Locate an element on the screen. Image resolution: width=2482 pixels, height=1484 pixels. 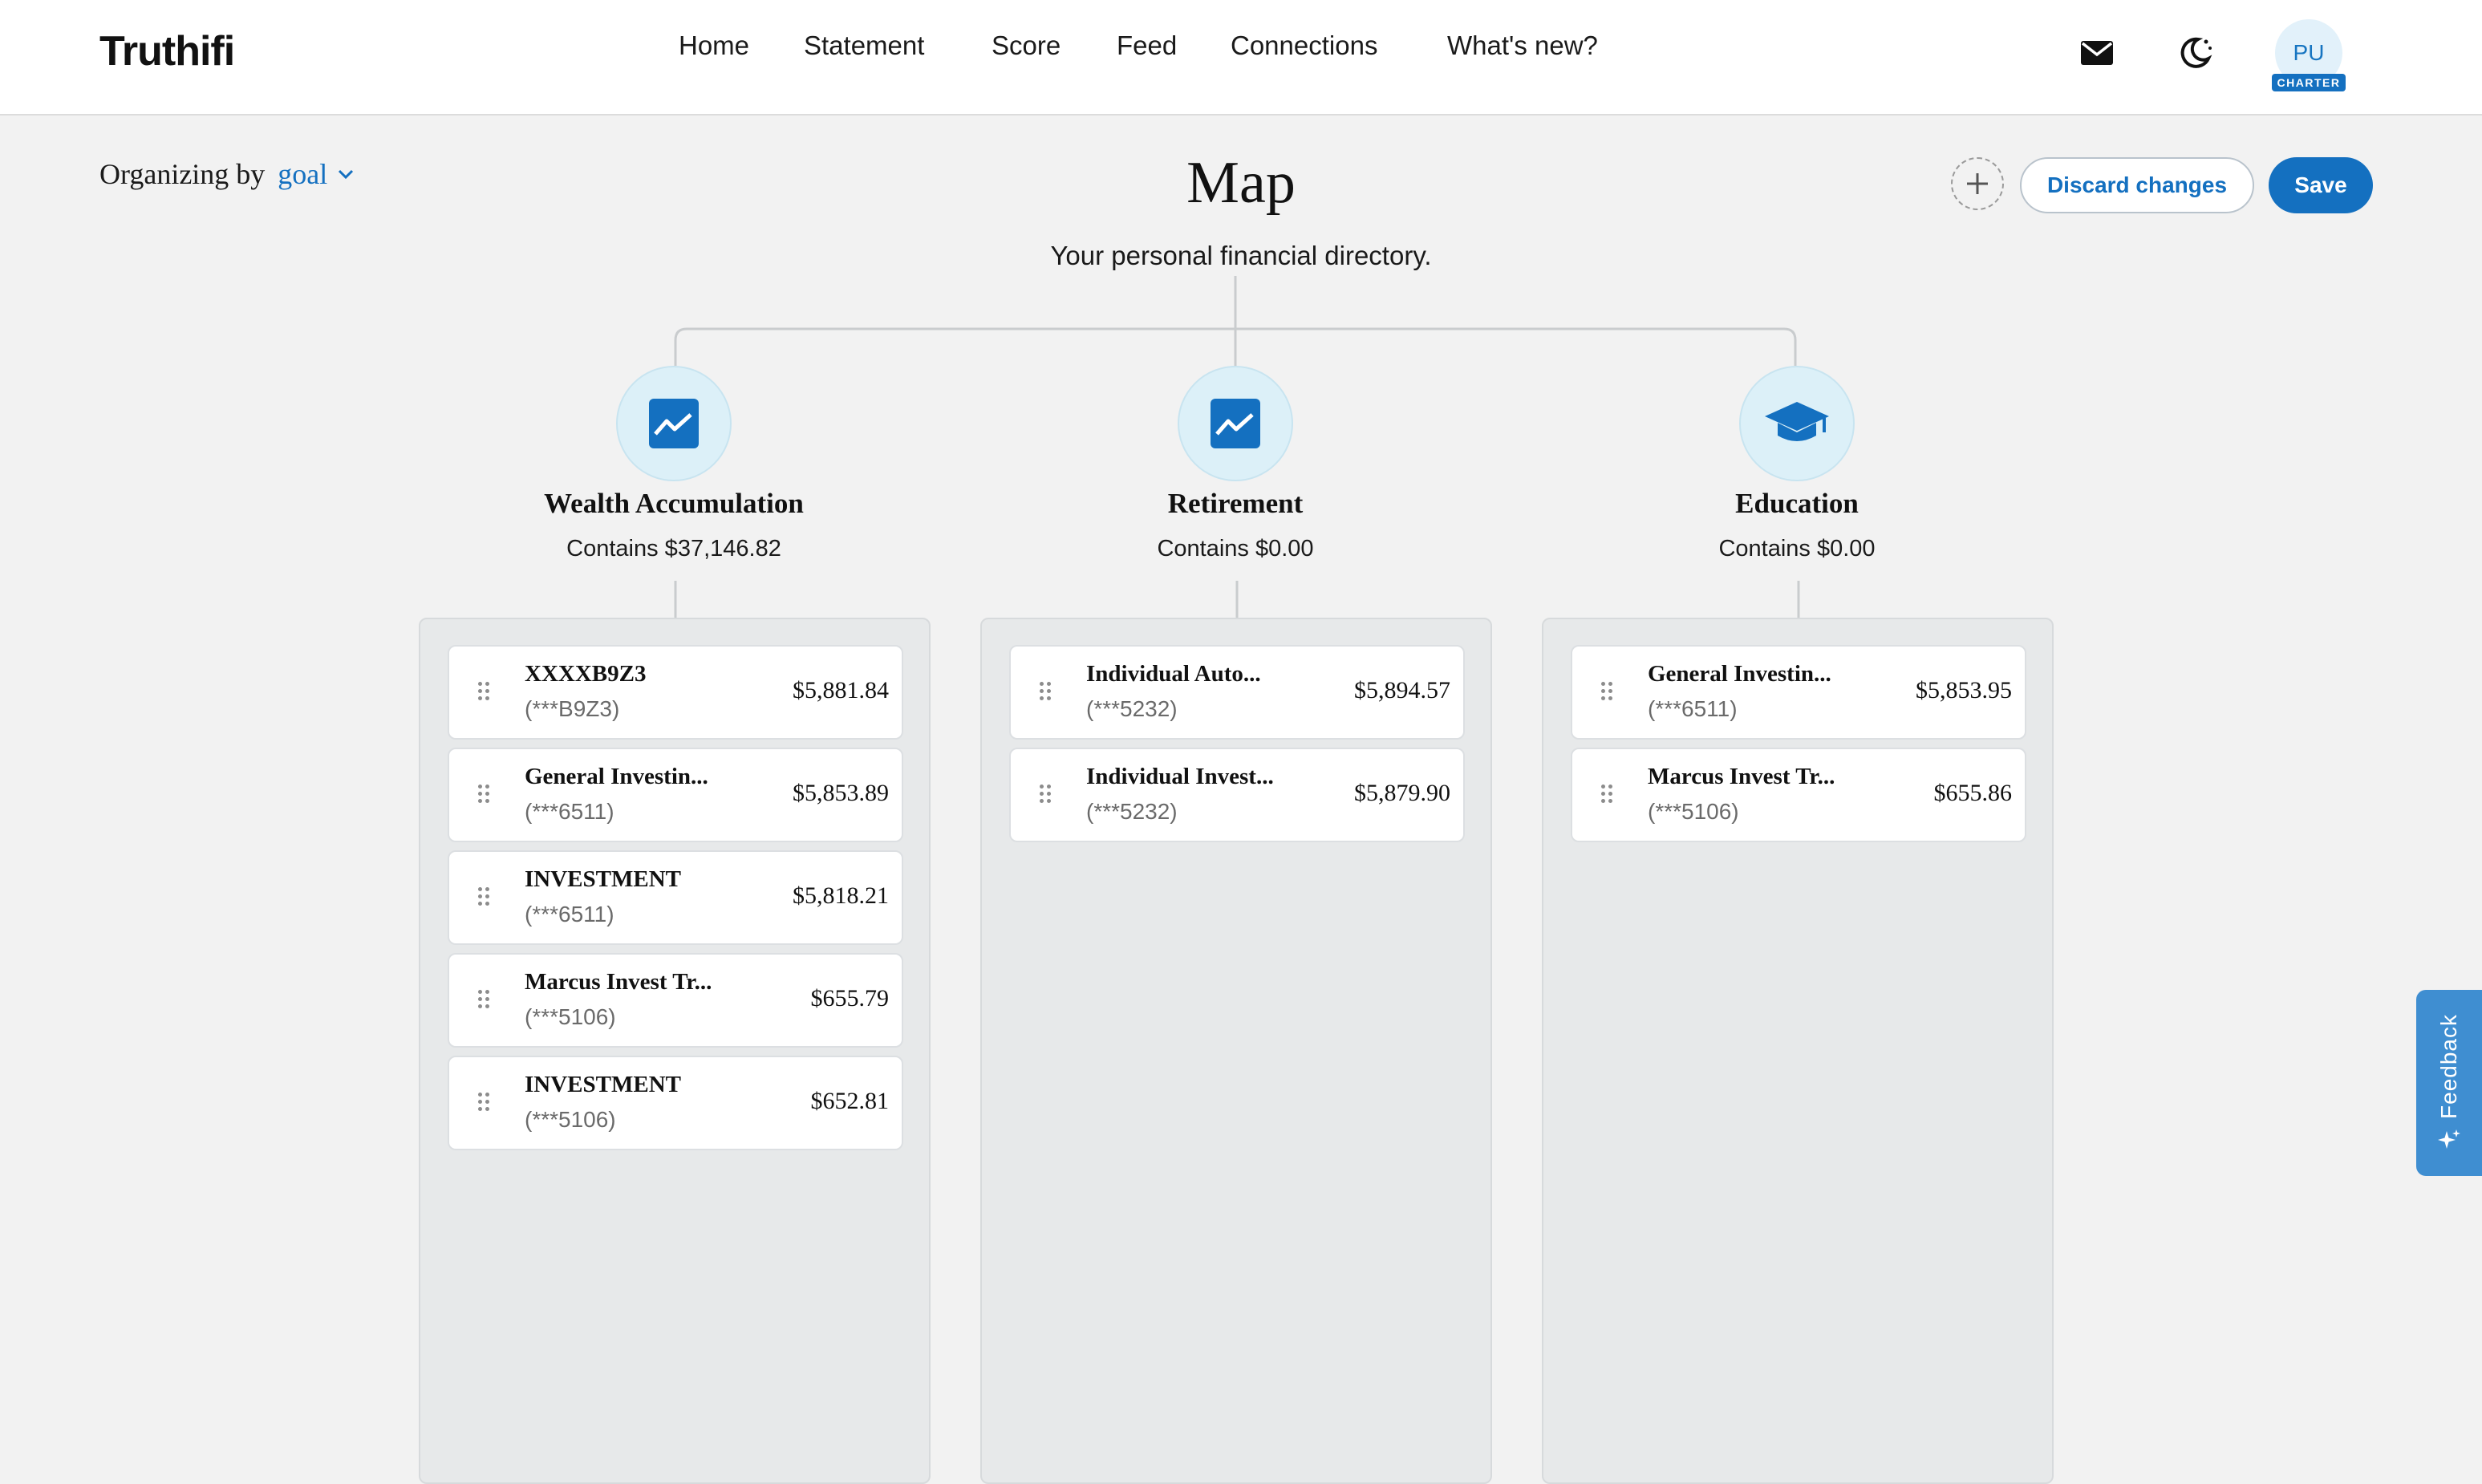
nav-score: Score is located at coordinates (1026, 46).